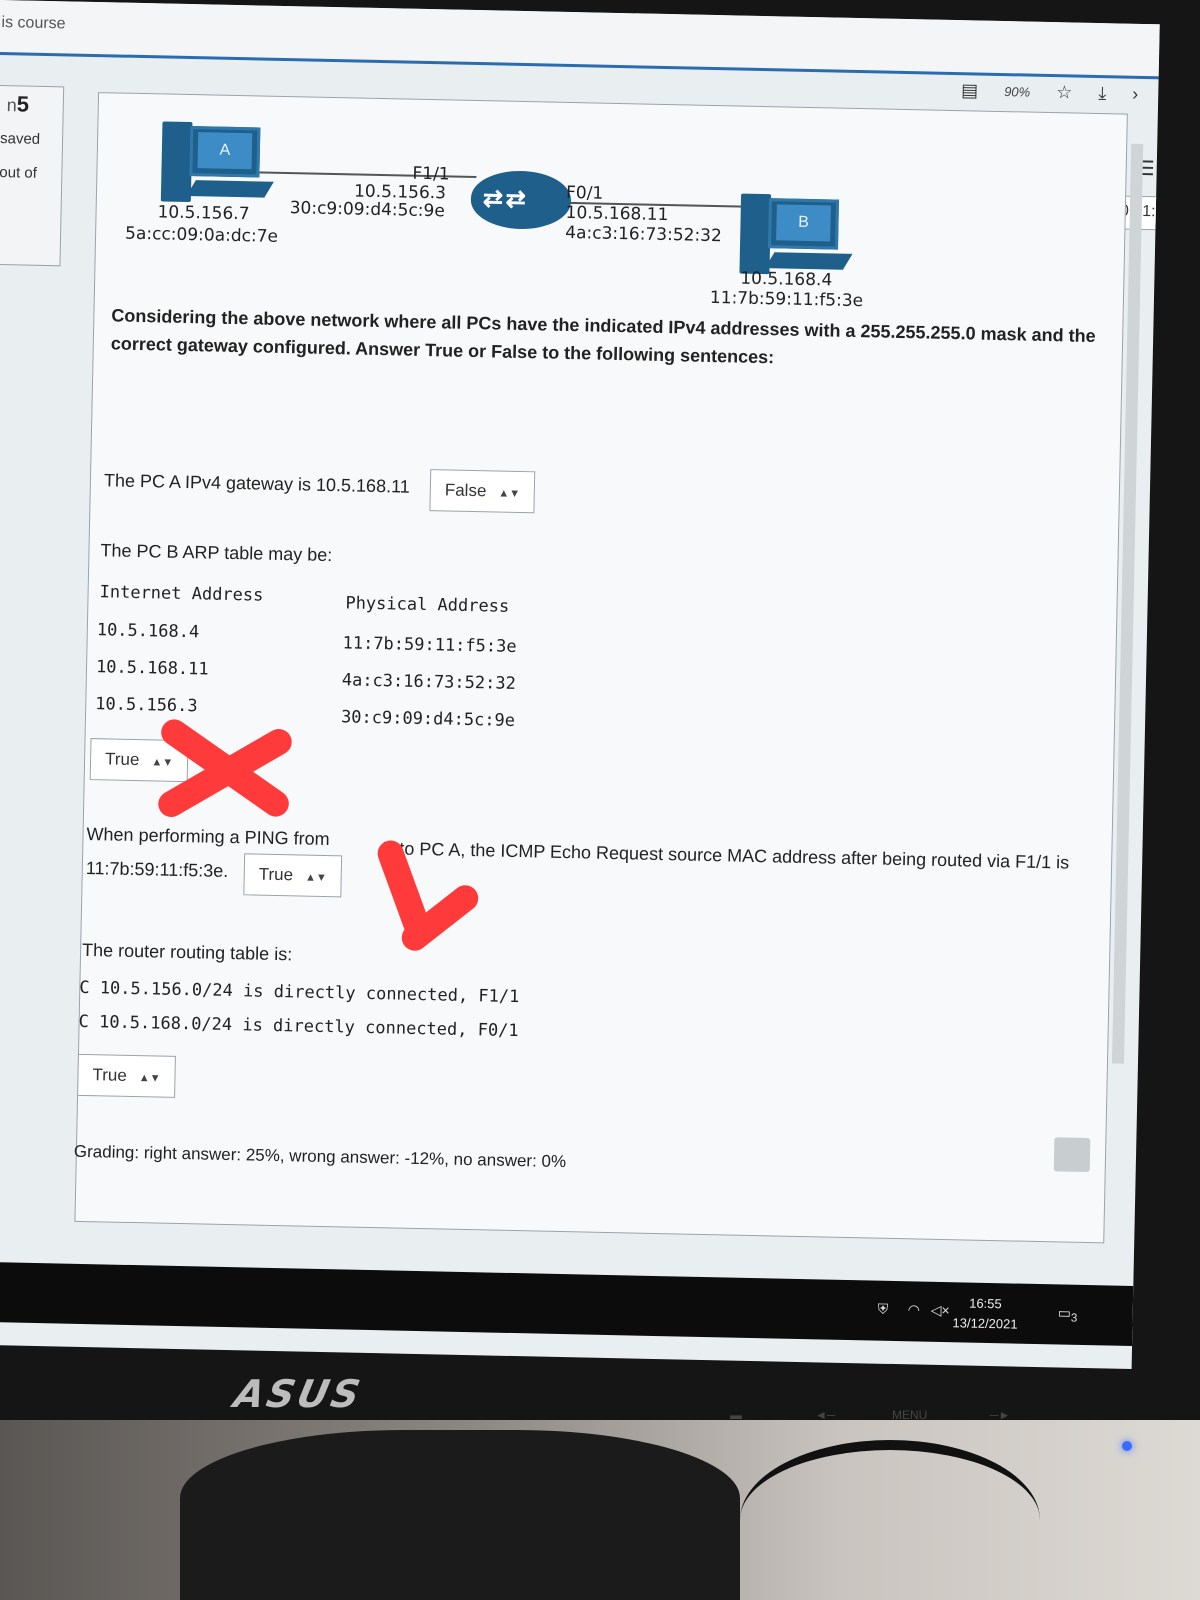  What do you see at coordinates (1135, 94) in the screenshot?
I see `chevron-right-icon: ›` at bounding box center [1135, 94].